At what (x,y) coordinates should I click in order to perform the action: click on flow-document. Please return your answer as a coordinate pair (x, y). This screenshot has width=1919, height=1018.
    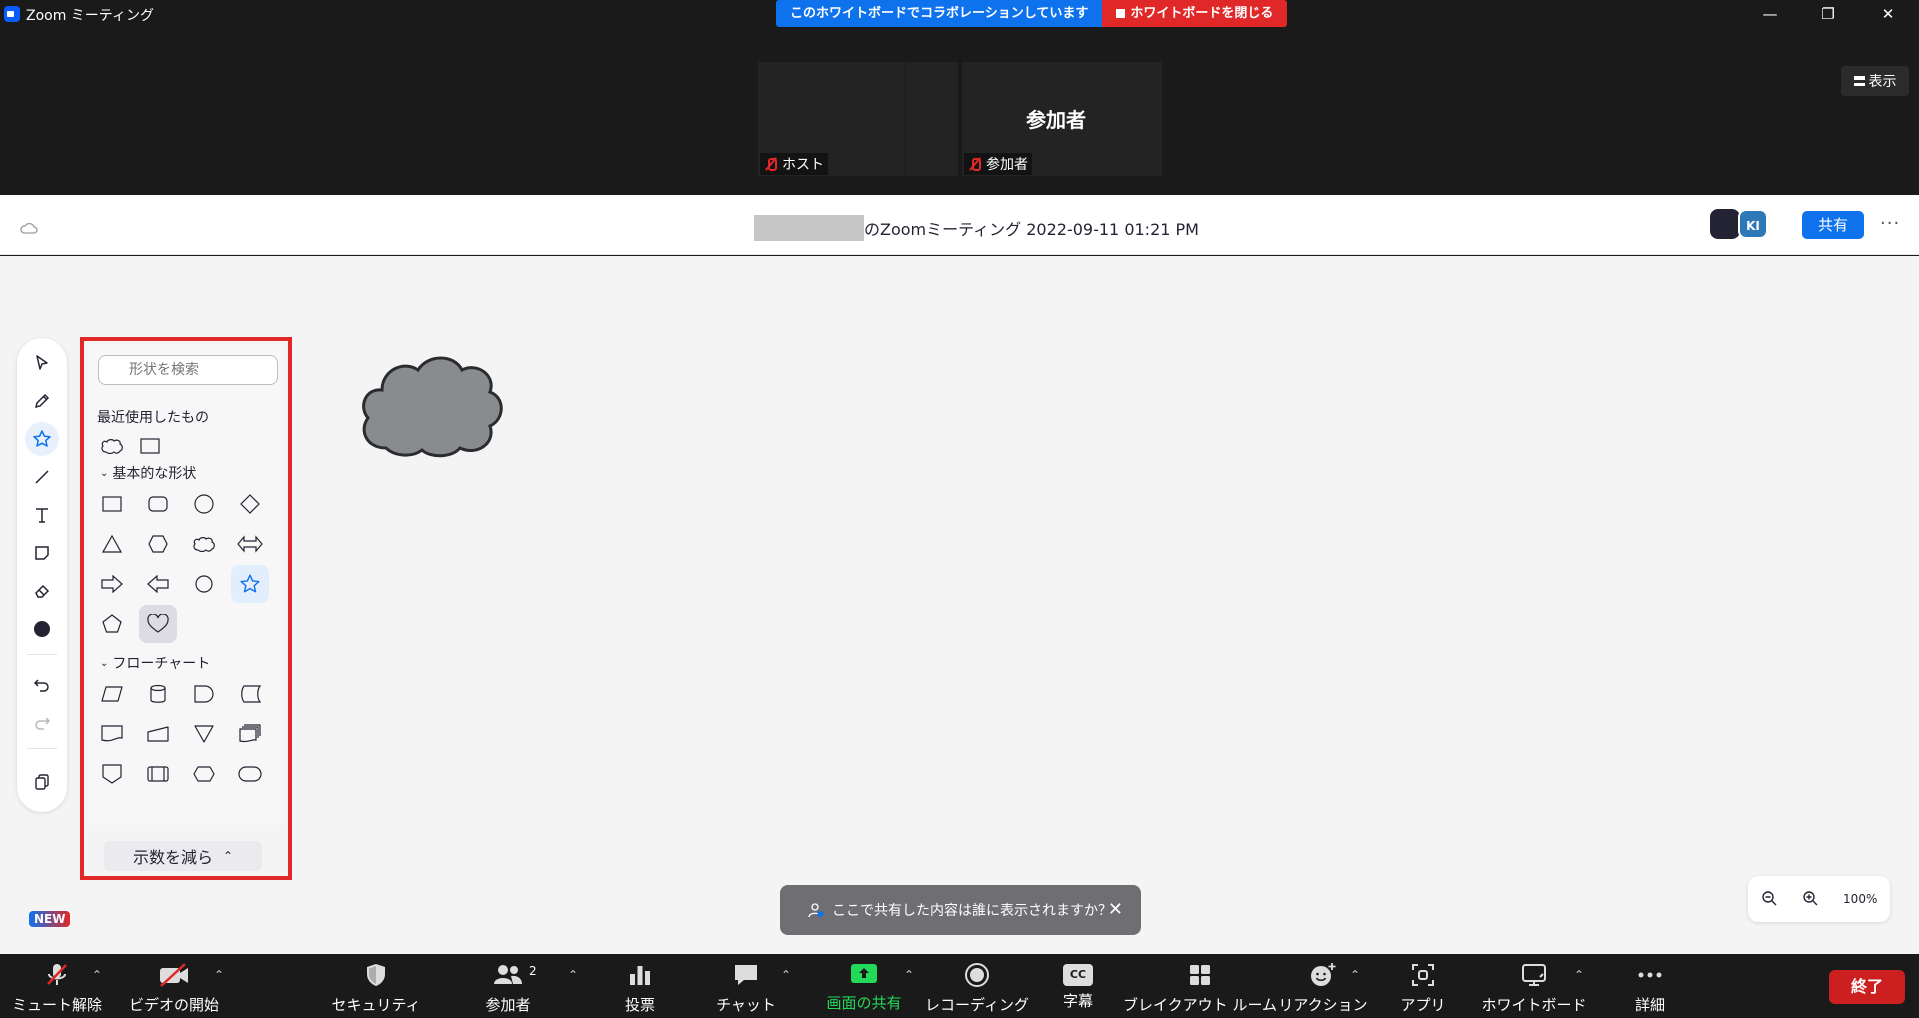
    Looking at the image, I should click on (112, 734).